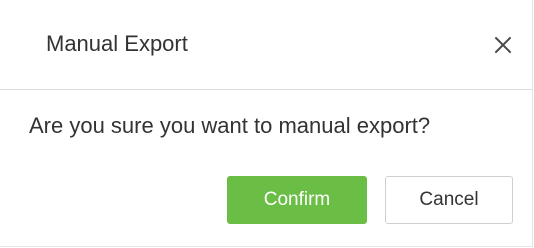 The width and height of the screenshot is (534, 248). Describe the element at coordinates (449, 200) in the screenshot. I see `cancel-button: Cancel` at that location.